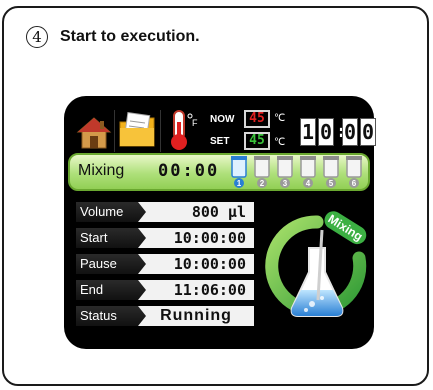  Describe the element at coordinates (239, 183) in the screenshot. I see `tube-number: 1` at that location.